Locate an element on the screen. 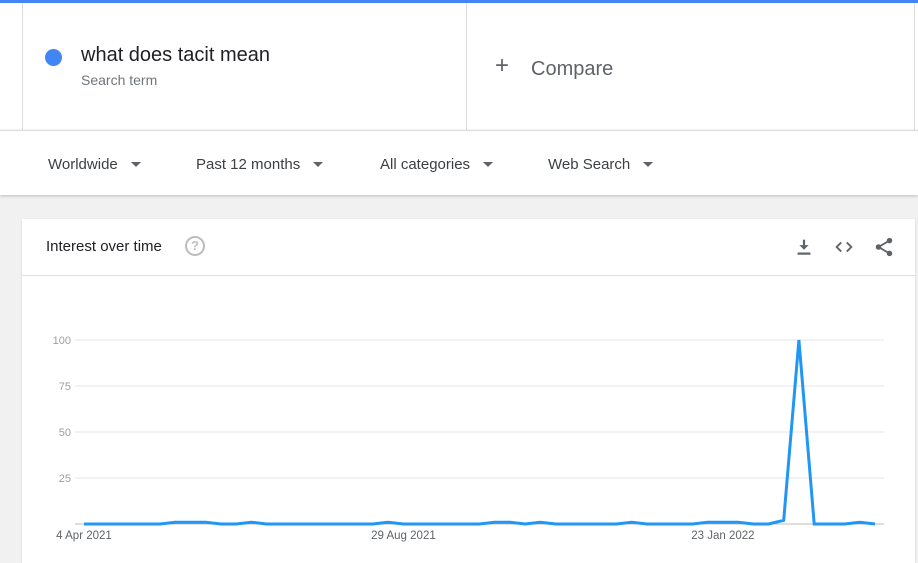 The height and width of the screenshot is (563, 918). card-title: Interest over time is located at coordinates (104, 246).